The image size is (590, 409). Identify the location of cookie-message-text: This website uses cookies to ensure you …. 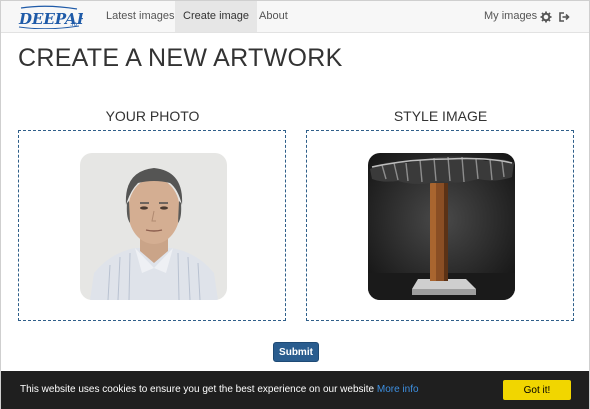
(219, 389).